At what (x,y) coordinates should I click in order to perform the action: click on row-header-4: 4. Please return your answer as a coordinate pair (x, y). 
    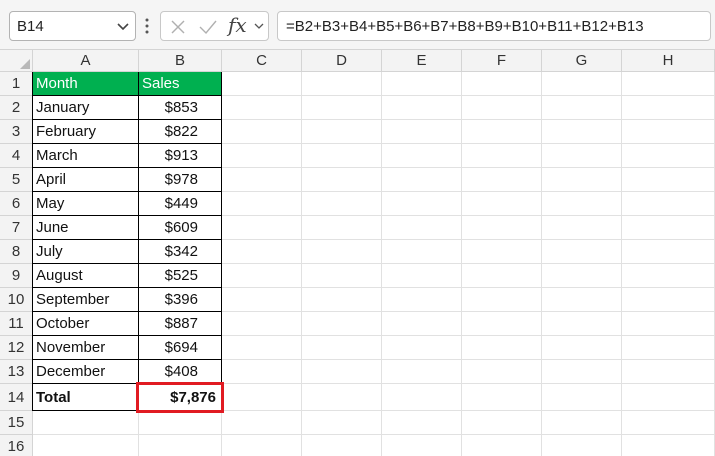
    Looking at the image, I should click on (16, 156).